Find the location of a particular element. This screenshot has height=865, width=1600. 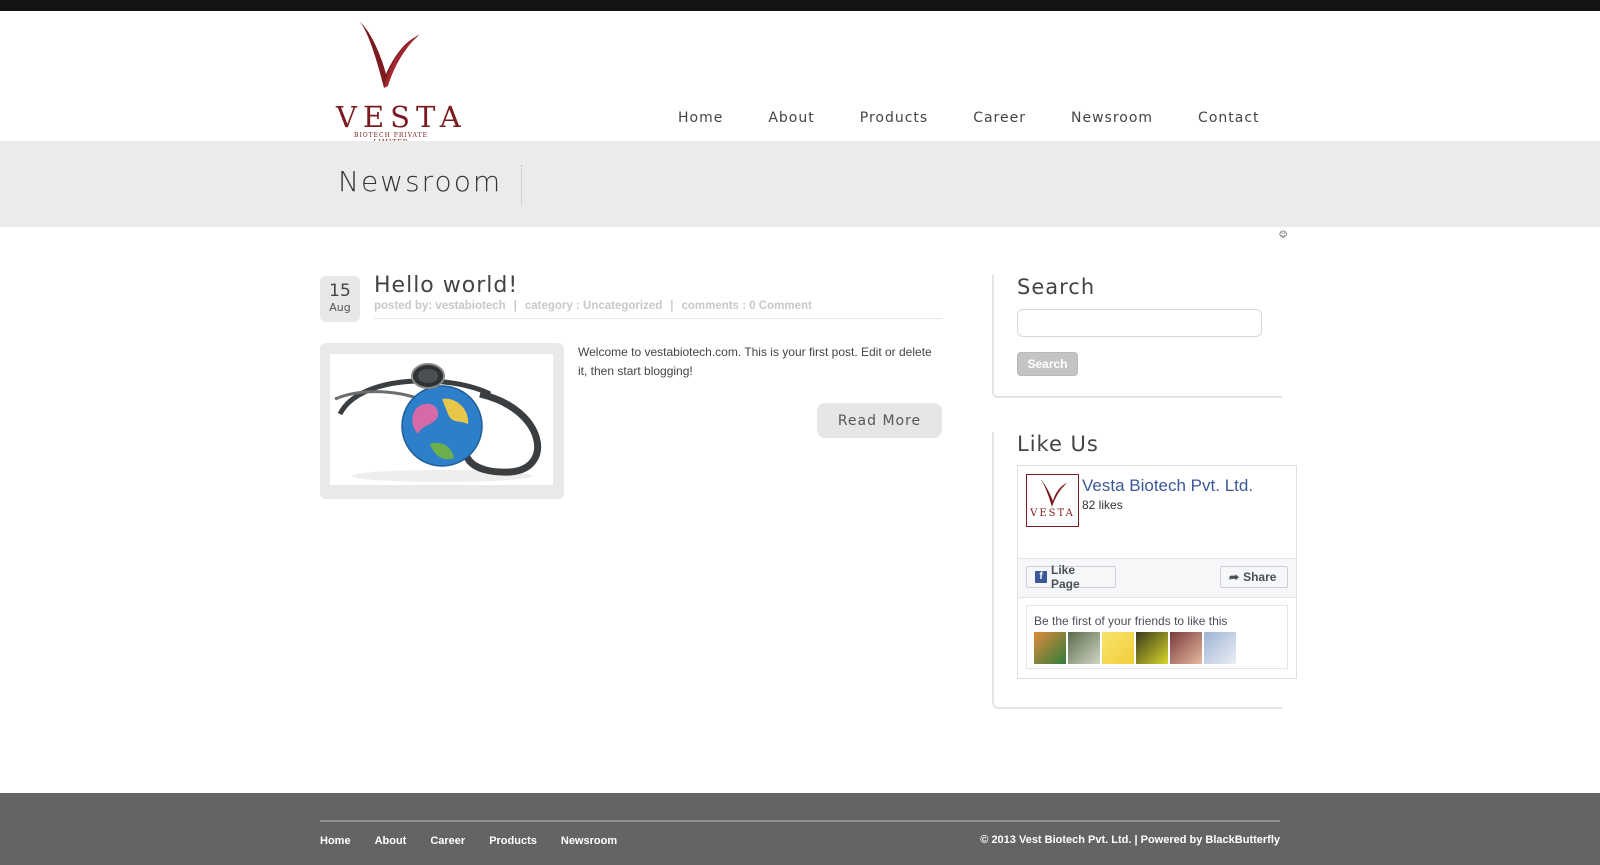

search-input is located at coordinates (1139, 323).